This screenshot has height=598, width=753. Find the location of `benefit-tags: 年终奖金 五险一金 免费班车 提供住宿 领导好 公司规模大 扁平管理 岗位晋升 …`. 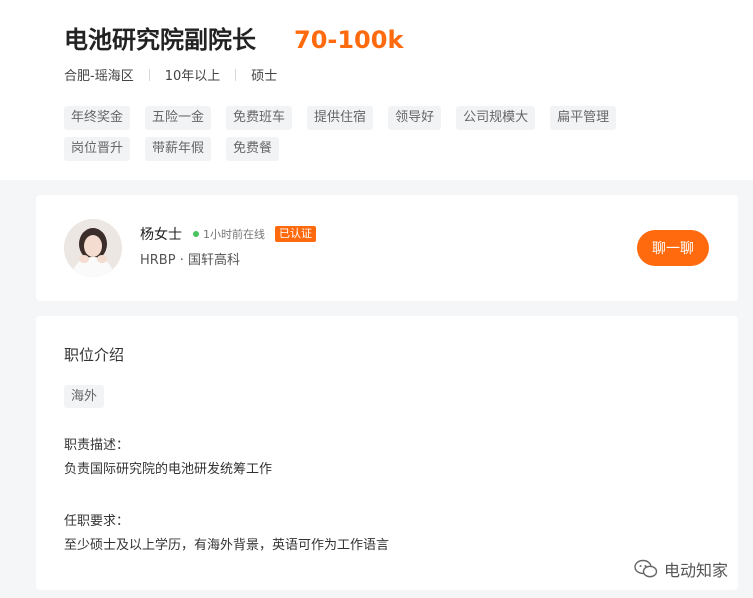

benefit-tags: 年终奖金 五险一金 免费班车 提供住宿 领导好 公司规模大 扁平管理 岗位晋升 … is located at coordinates (384, 137).